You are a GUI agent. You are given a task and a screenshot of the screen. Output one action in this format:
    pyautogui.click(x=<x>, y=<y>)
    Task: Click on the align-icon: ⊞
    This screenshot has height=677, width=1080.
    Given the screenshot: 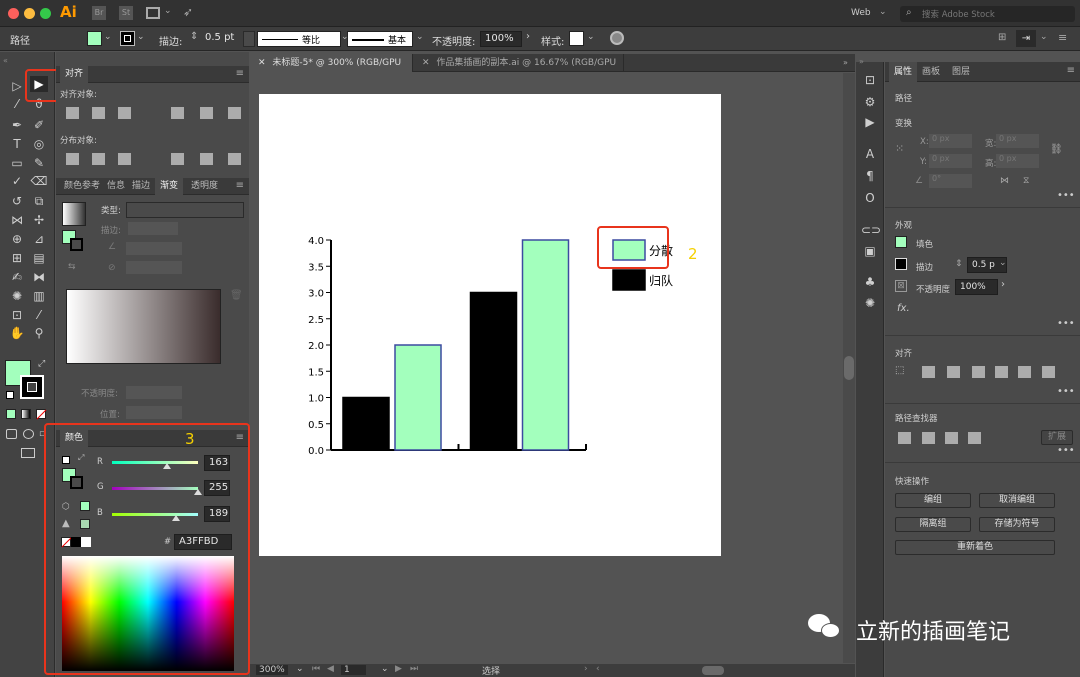 What is the action you would take?
    pyautogui.click(x=1002, y=37)
    